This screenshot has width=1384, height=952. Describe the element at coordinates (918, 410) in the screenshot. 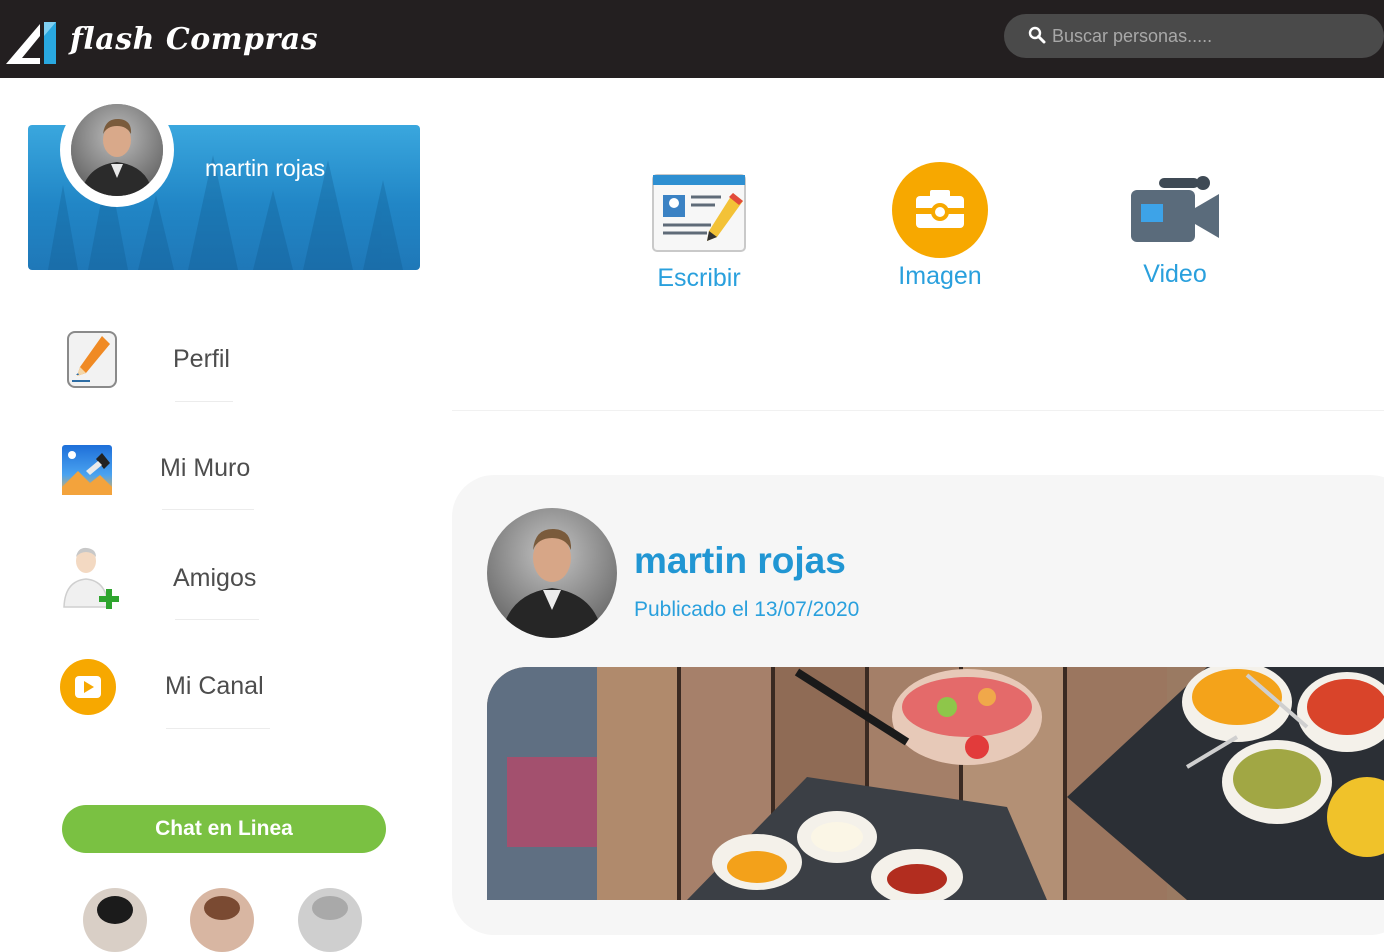

I see `composer-divider` at that location.